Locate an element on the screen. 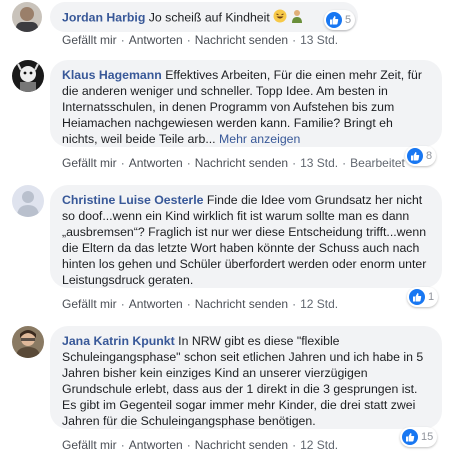 This screenshot has height=459, width=463. comment-author: Jordan Harbig is located at coordinates (103, 17).